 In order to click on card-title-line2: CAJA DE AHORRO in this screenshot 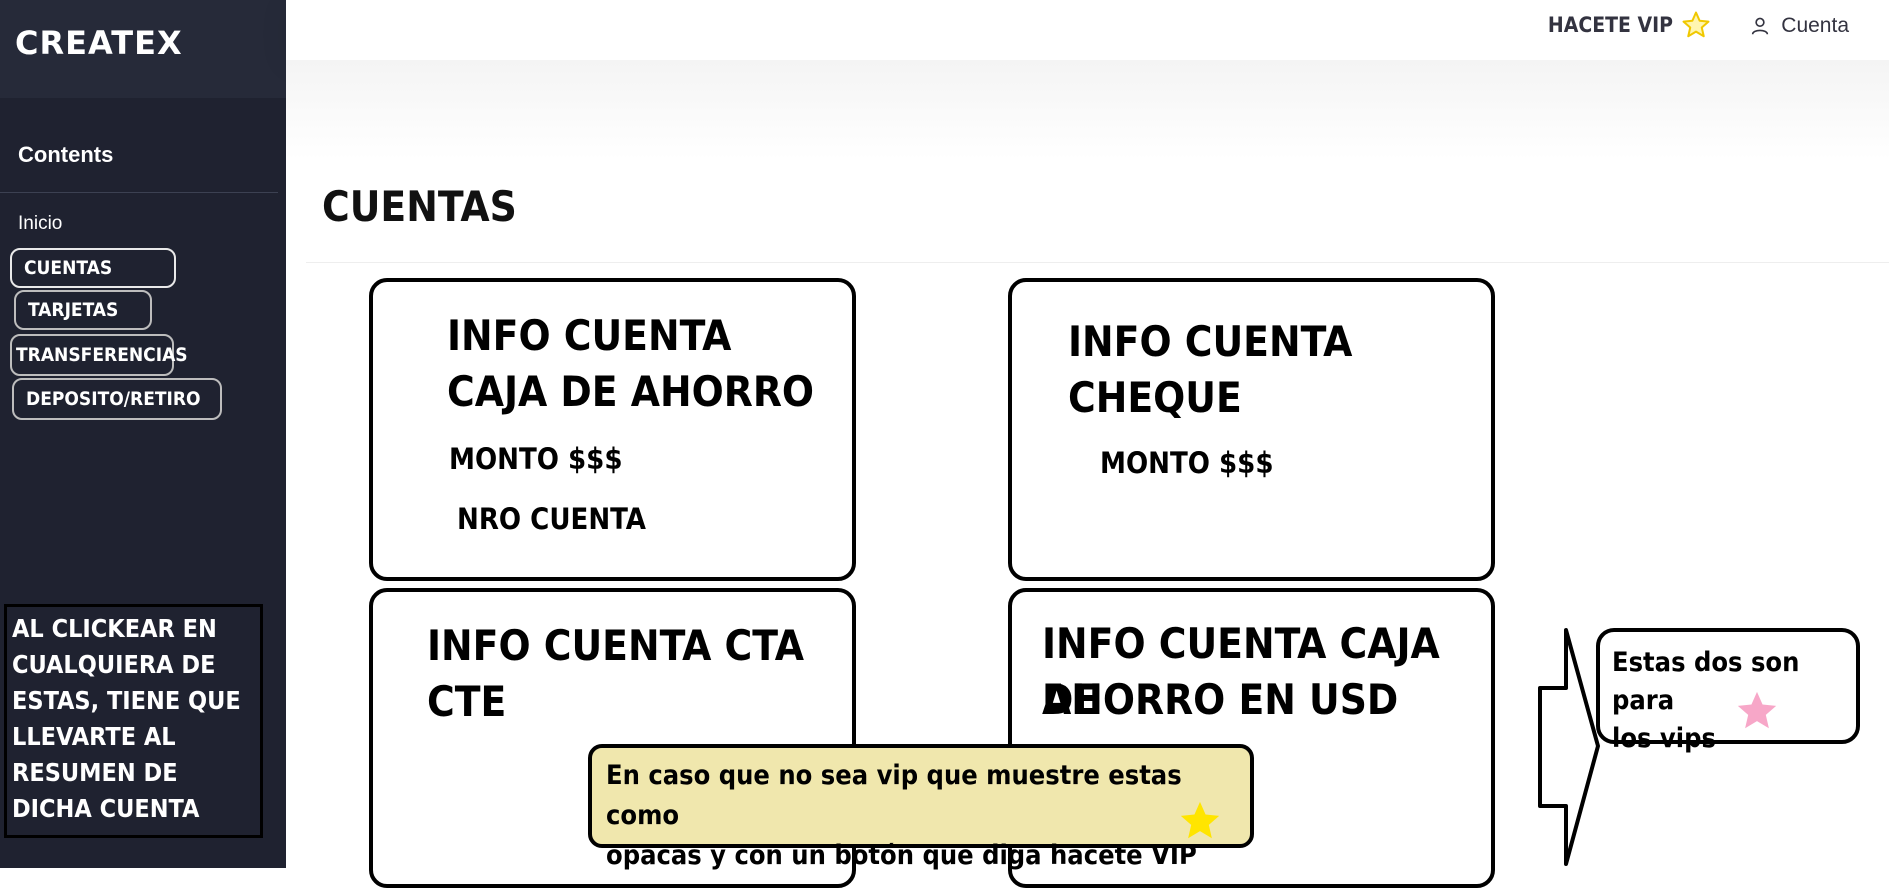, I will do `click(631, 391)`.